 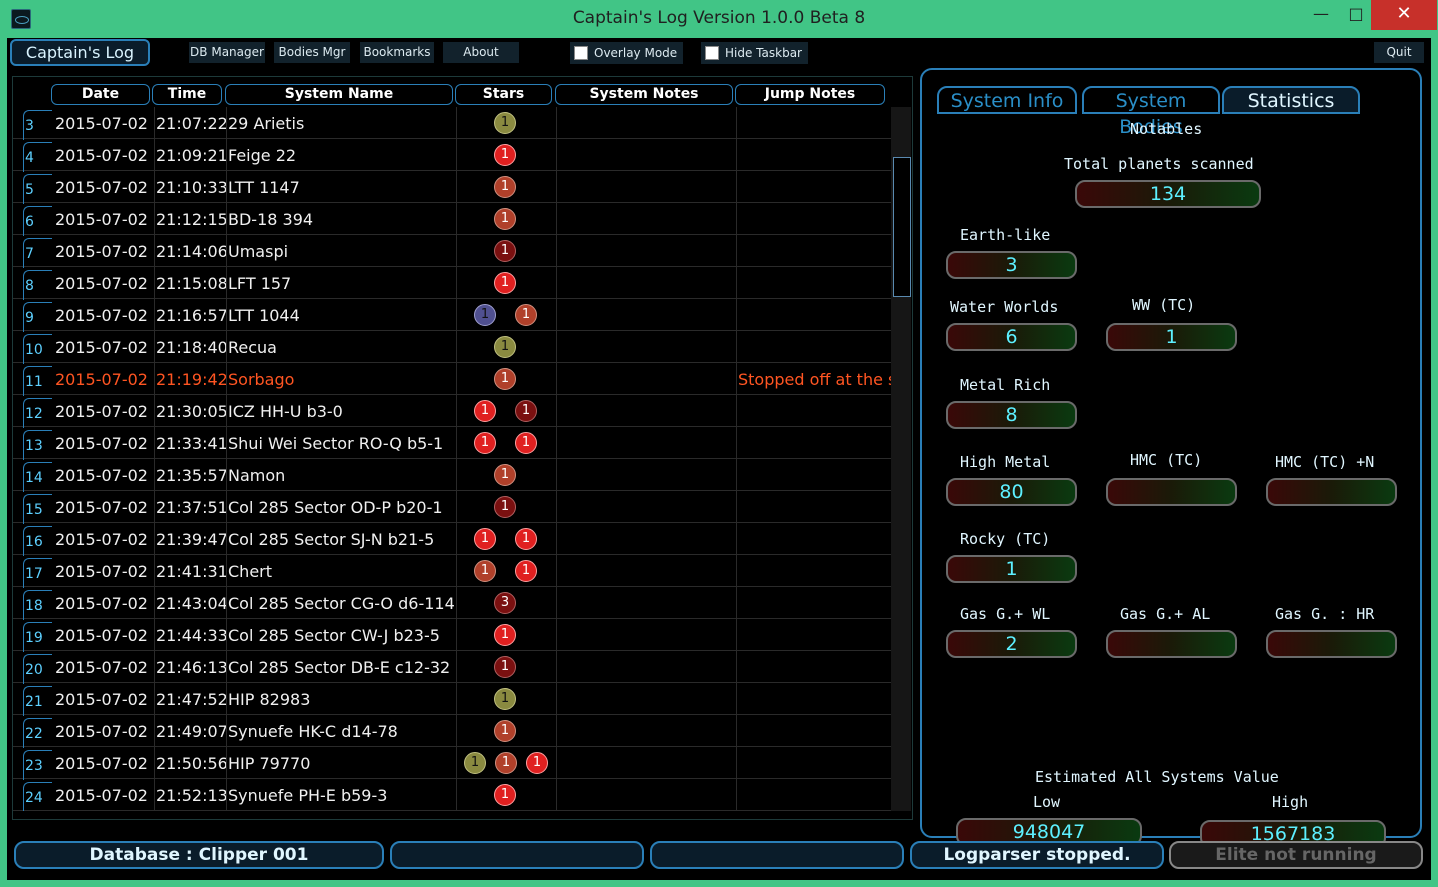 What do you see at coordinates (452, 731) in the screenshot?
I see `table-row: 22 2015-07-02 21:49:07 Synuefe HK-C d14-78 1` at bounding box center [452, 731].